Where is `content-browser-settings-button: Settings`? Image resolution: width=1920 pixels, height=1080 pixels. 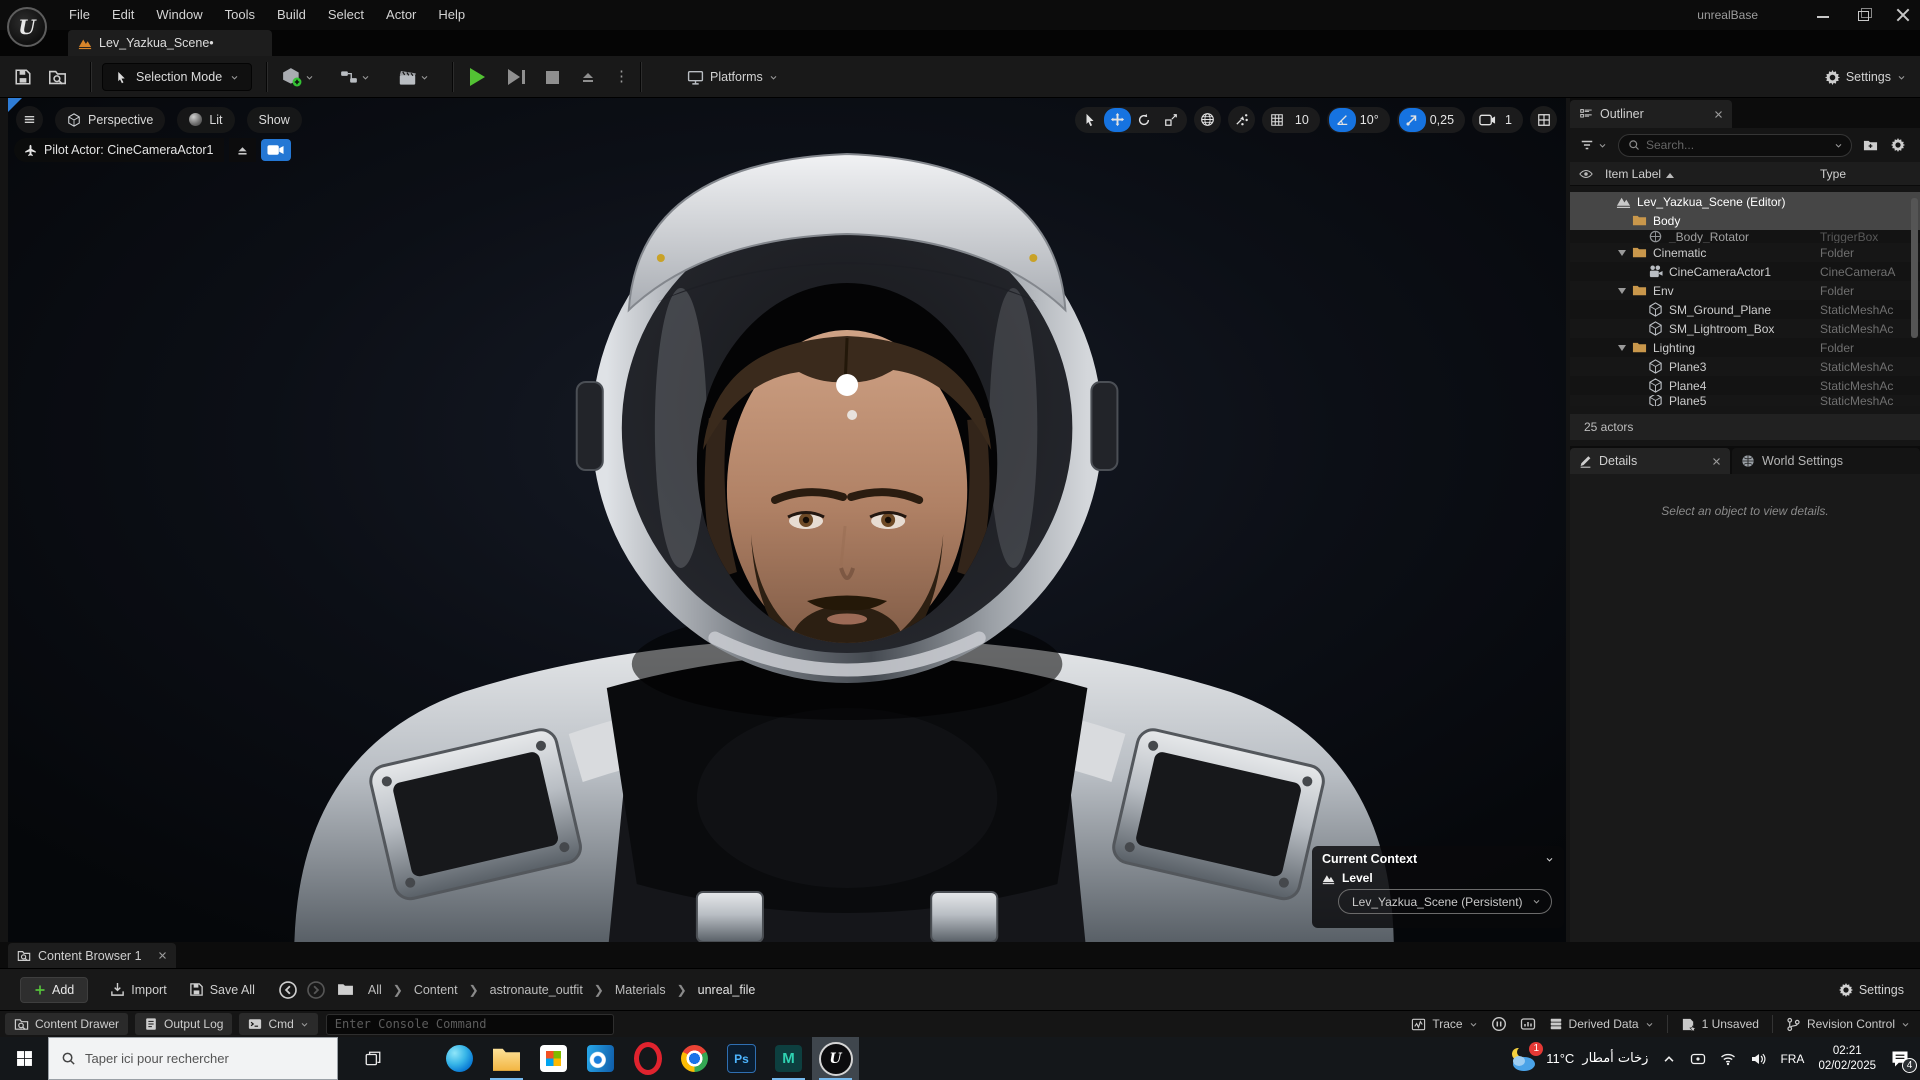 content-browser-settings-button: Settings is located at coordinates (1871, 989).